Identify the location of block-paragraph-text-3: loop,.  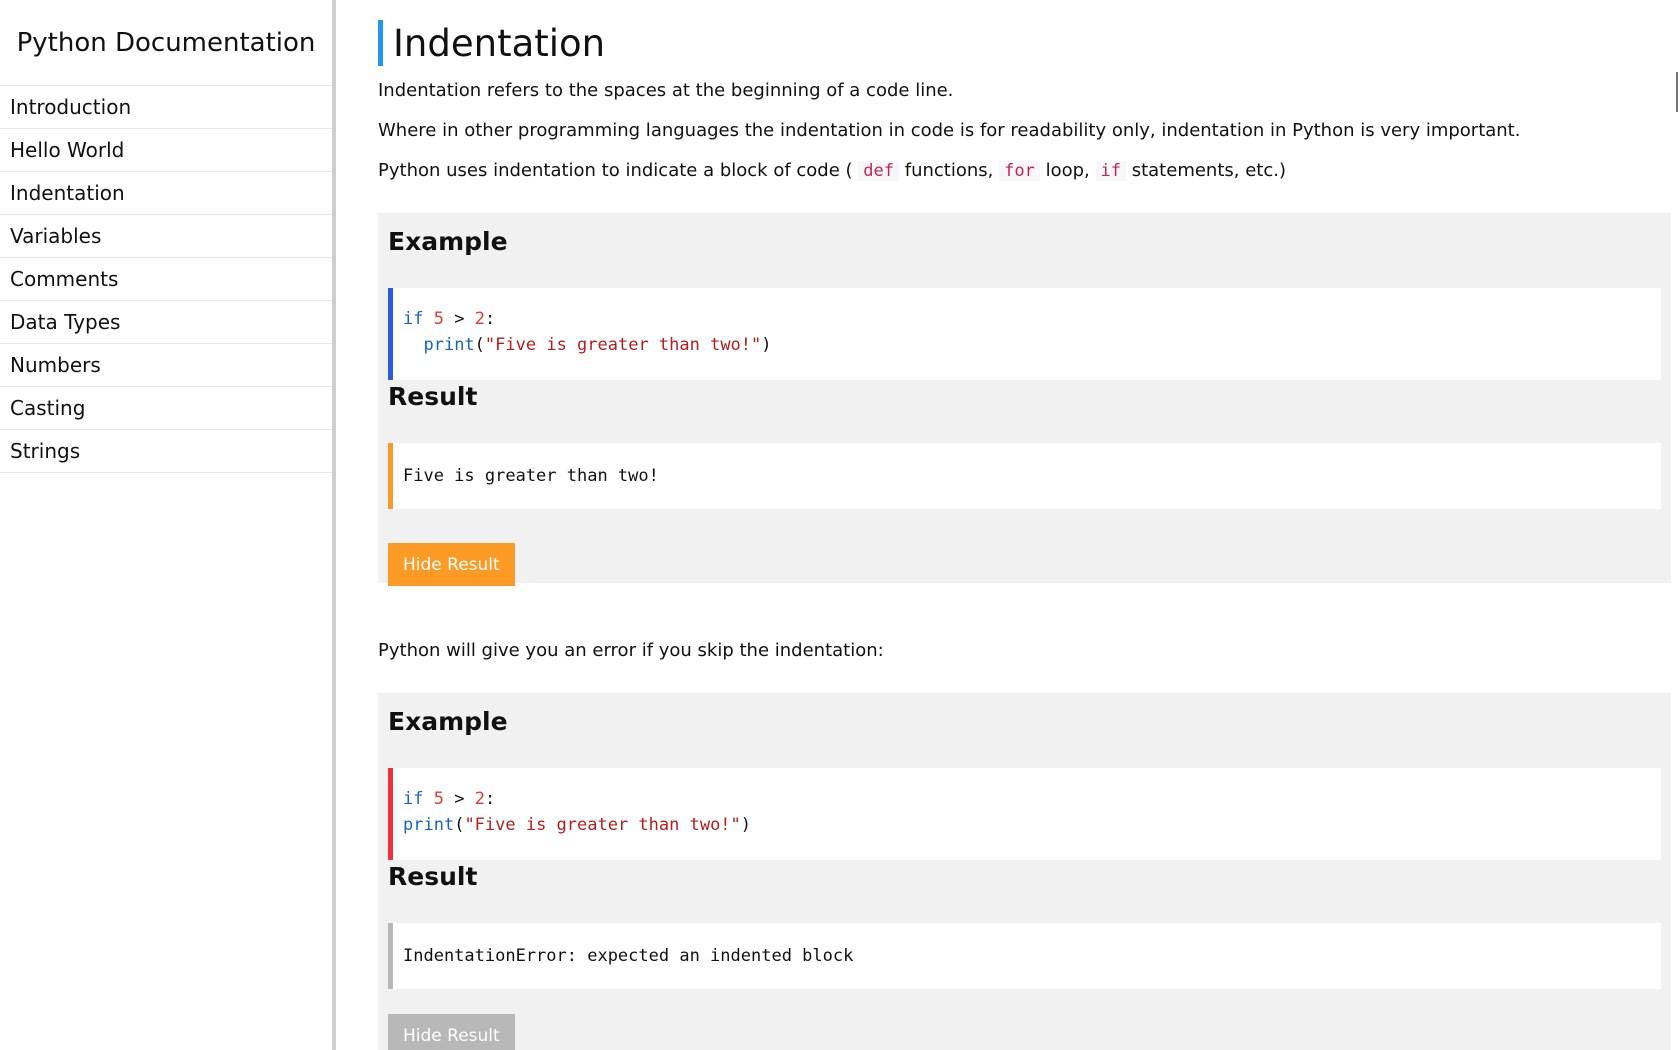
(1067, 170).